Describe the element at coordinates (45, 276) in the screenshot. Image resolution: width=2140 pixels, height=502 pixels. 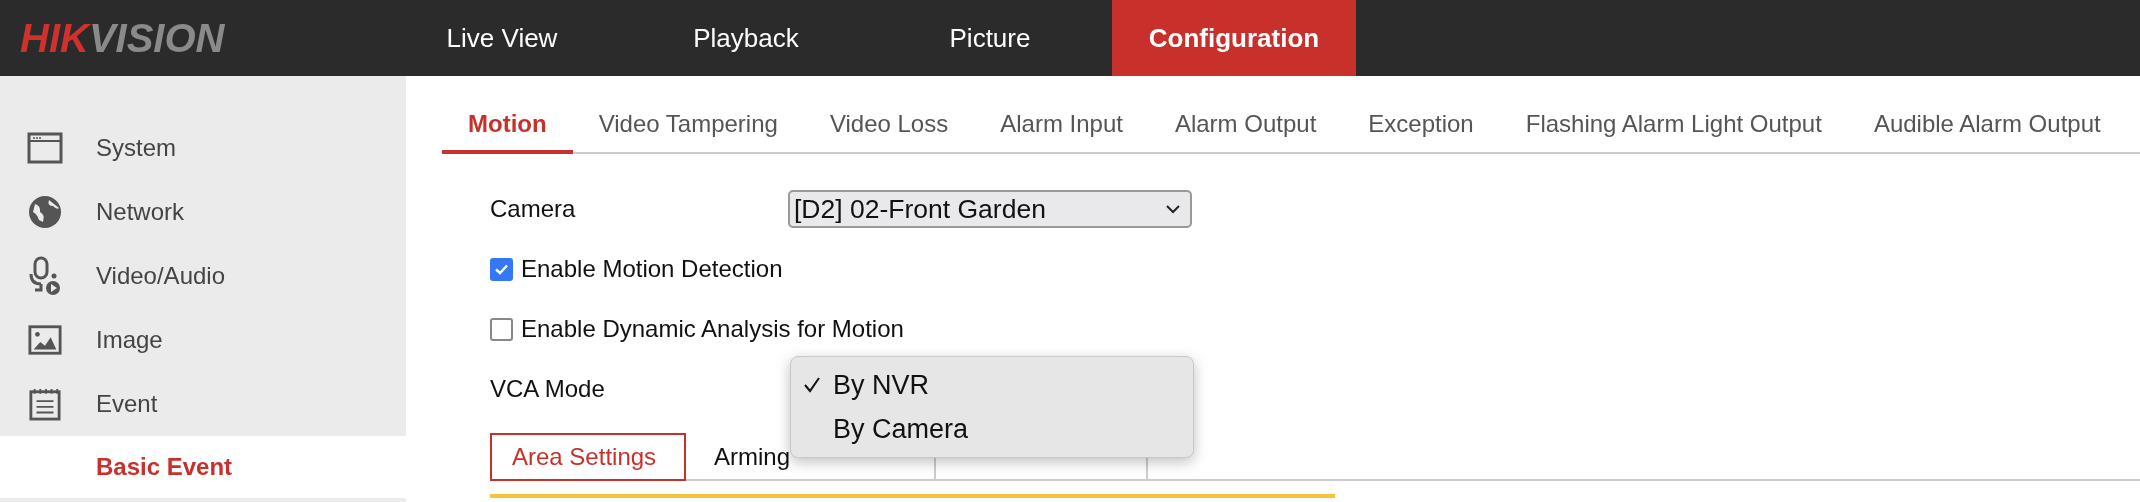
I see `microphone-icon` at that location.